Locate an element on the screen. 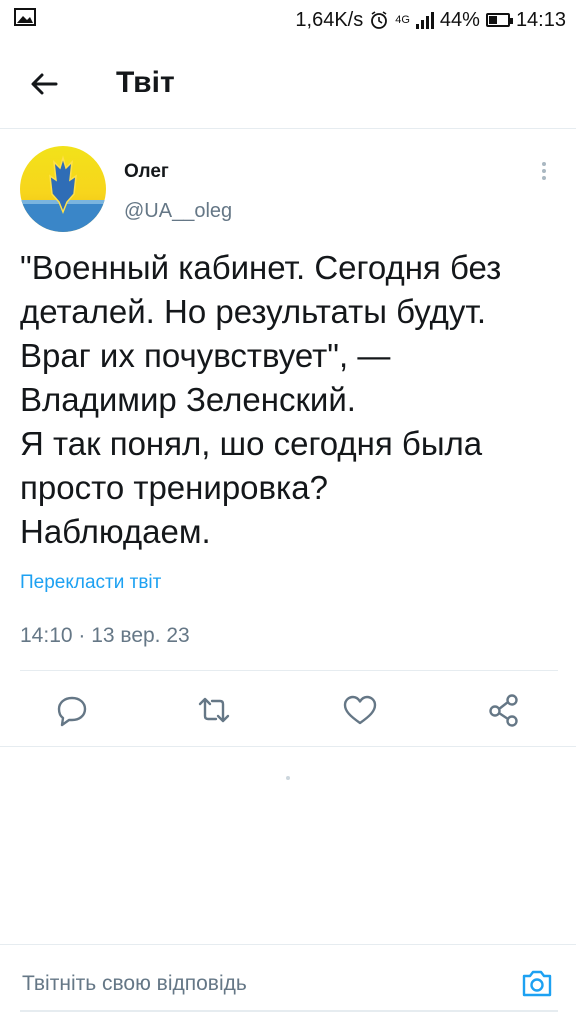  tweet-text-line: Враг их почувствует", — is located at coordinates (205, 355).